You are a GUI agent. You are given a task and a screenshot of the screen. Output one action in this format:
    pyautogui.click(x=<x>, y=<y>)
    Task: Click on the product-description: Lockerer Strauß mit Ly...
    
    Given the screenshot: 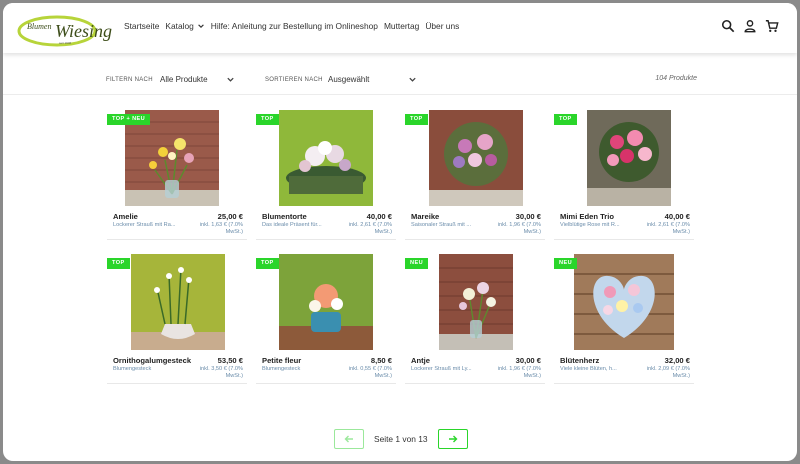 What is the action you would take?
    pyautogui.click(x=441, y=369)
    